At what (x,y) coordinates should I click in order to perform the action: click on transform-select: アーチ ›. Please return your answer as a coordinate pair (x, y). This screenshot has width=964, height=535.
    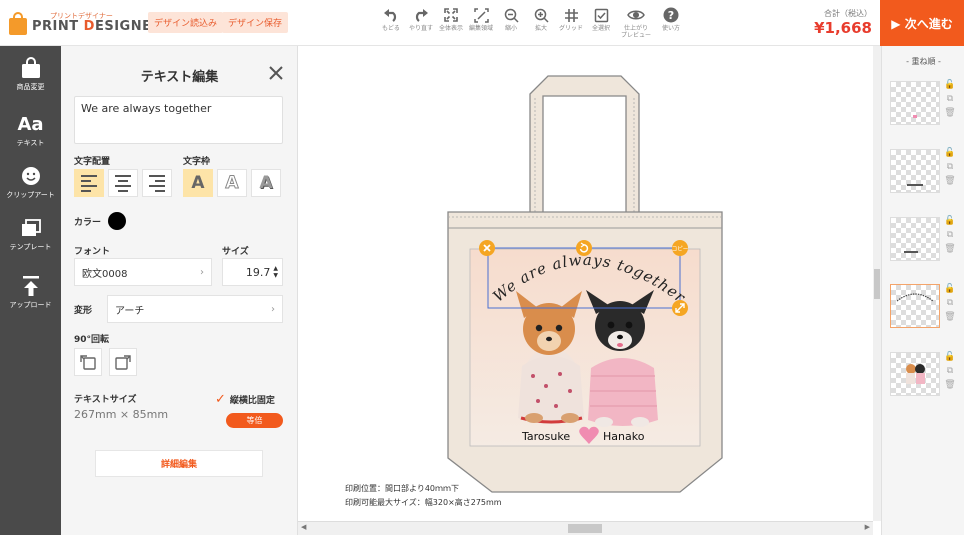
    Looking at the image, I should click on (195, 309).